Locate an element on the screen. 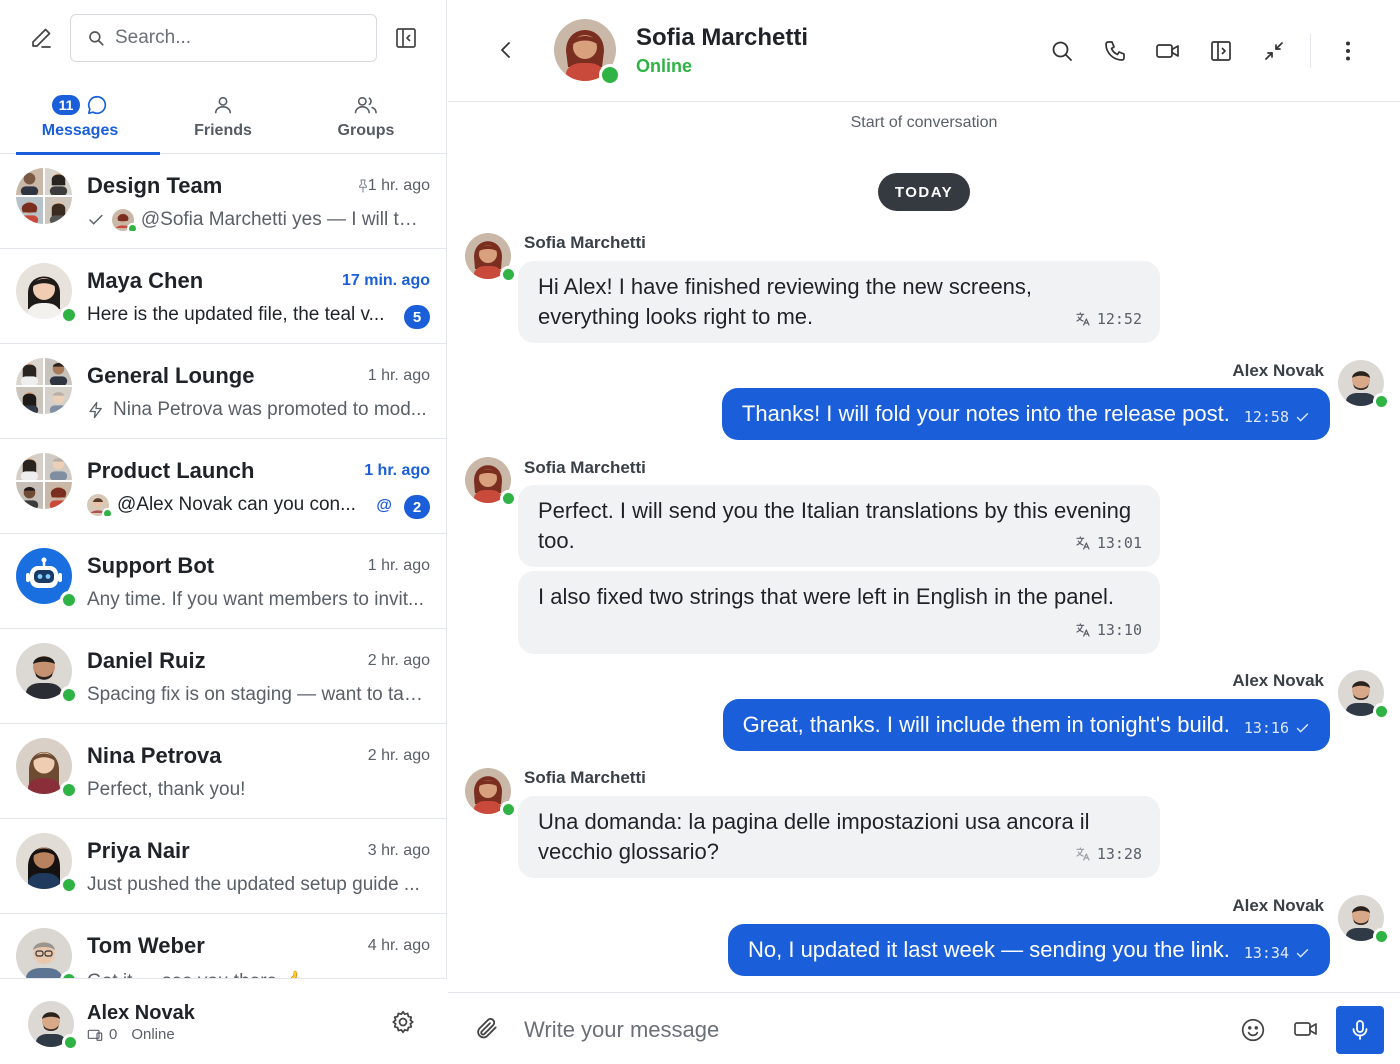 The image size is (1400, 1064). device-count: 0 is located at coordinates (113, 1034).